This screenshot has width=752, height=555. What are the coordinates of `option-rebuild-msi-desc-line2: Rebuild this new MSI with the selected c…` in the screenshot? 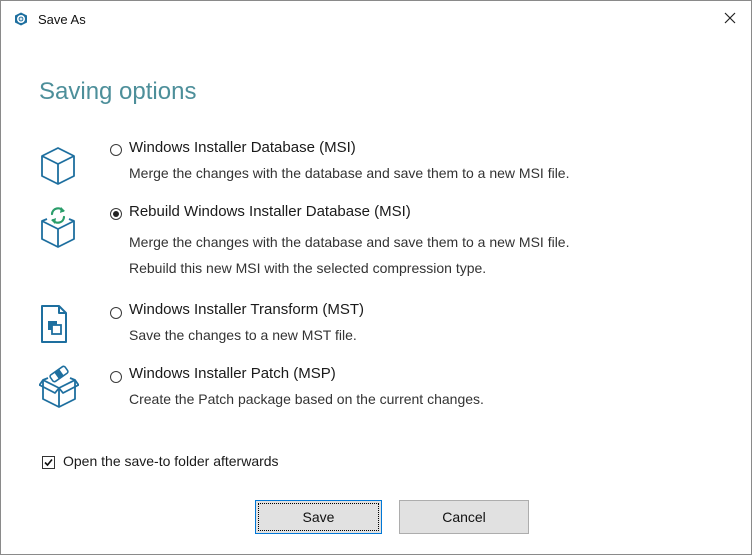 It's located at (308, 268).